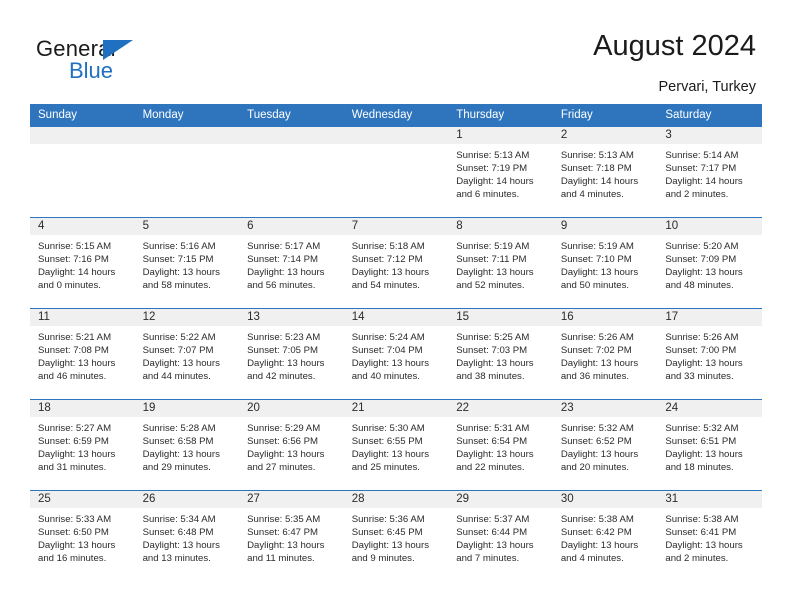 The height and width of the screenshot is (612, 792). Describe the element at coordinates (488, 195) in the screenshot. I see `daylight-text-line2: and 6 minutes.` at that location.